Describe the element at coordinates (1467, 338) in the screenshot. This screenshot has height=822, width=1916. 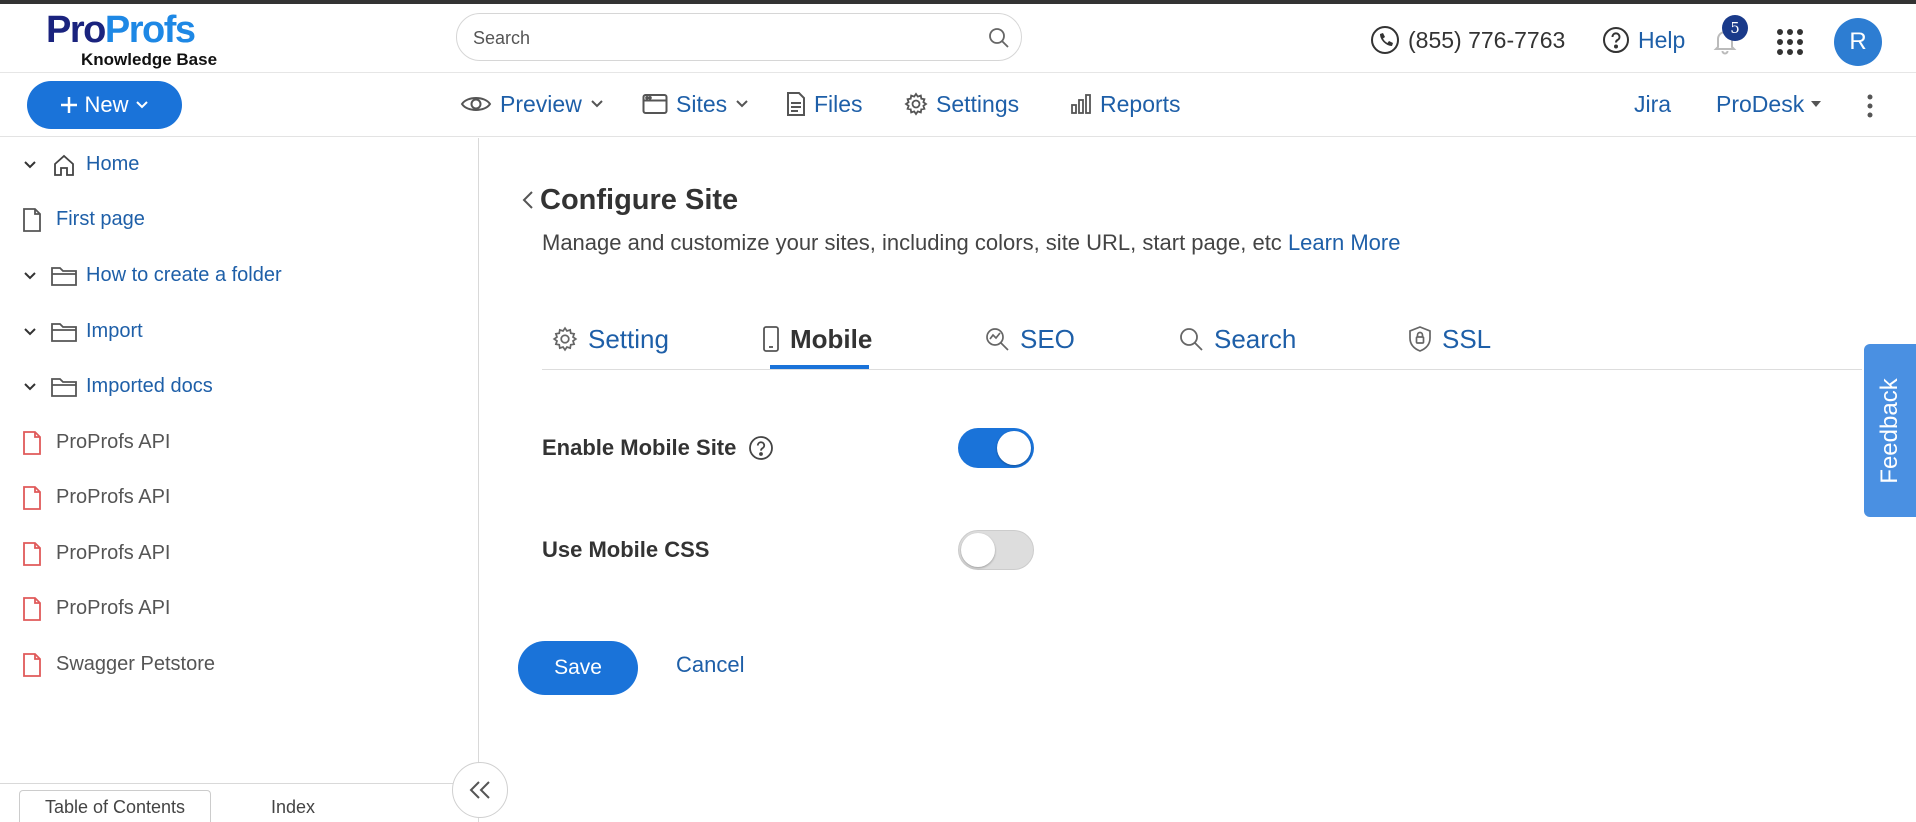
I see `tab-ssl-label: SSL` at that location.